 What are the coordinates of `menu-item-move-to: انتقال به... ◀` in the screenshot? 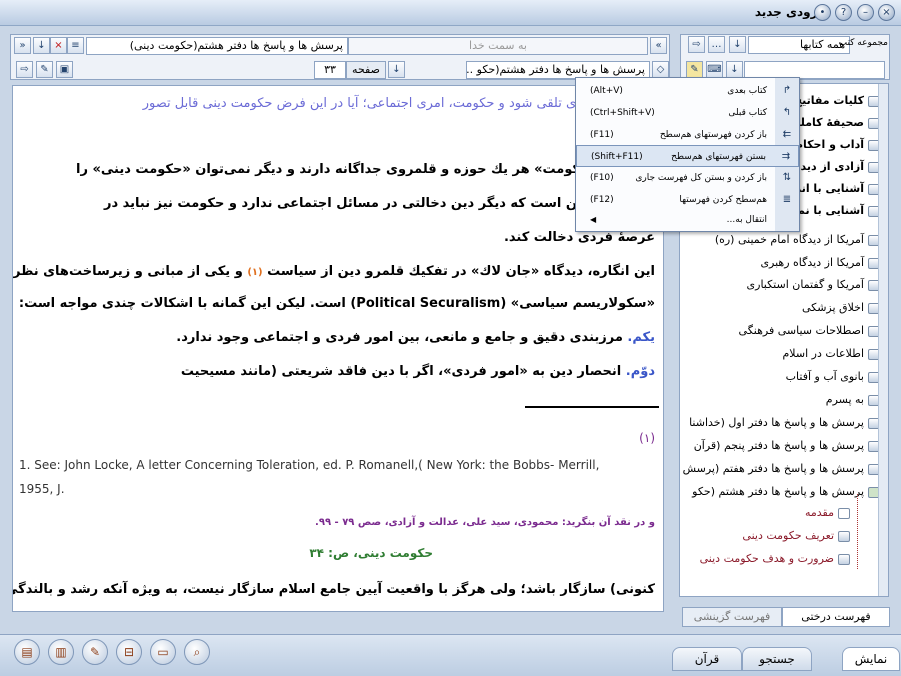 It's located at (687, 220).